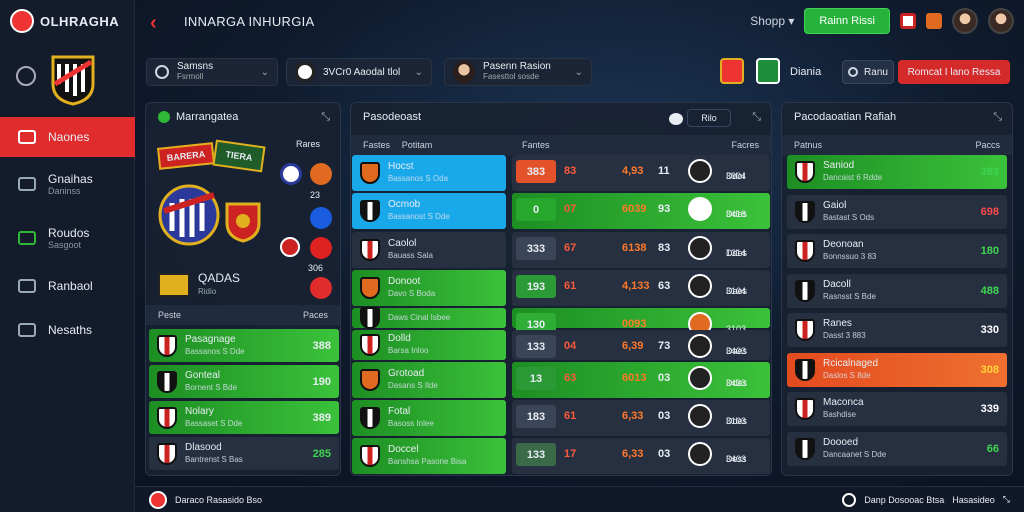 The height and width of the screenshot is (512, 1024). I want to click on panel-head-right: Rares, so click(308, 144).